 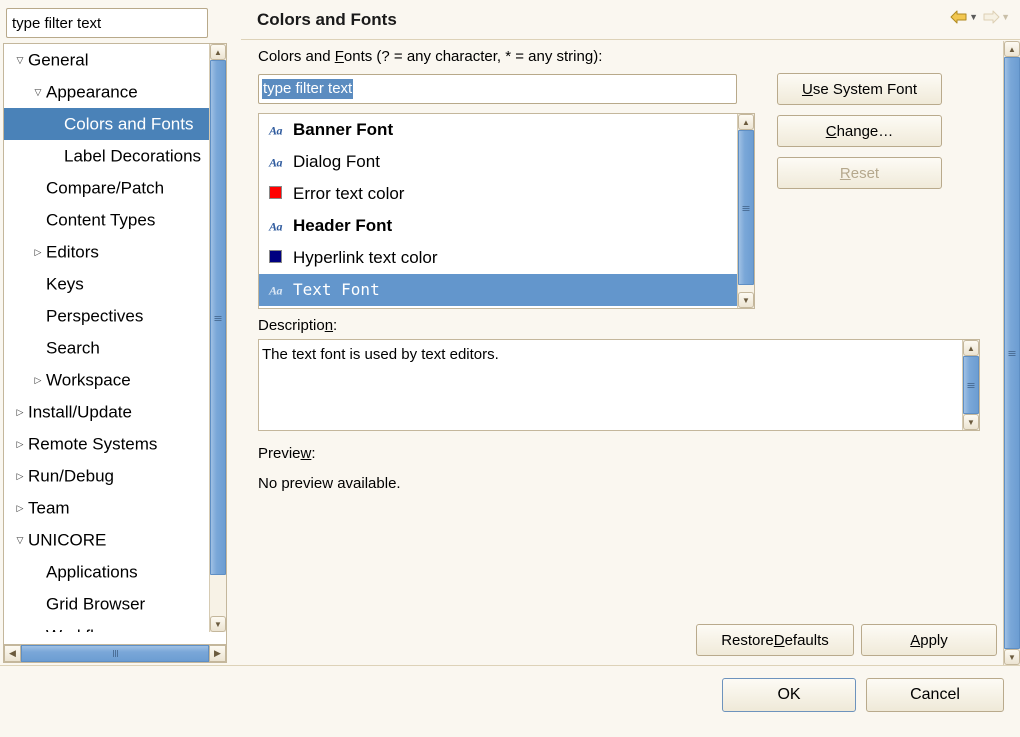 I want to click on sidebar-horizontal-scrollbar: ◀ ▶, so click(x=115, y=653).